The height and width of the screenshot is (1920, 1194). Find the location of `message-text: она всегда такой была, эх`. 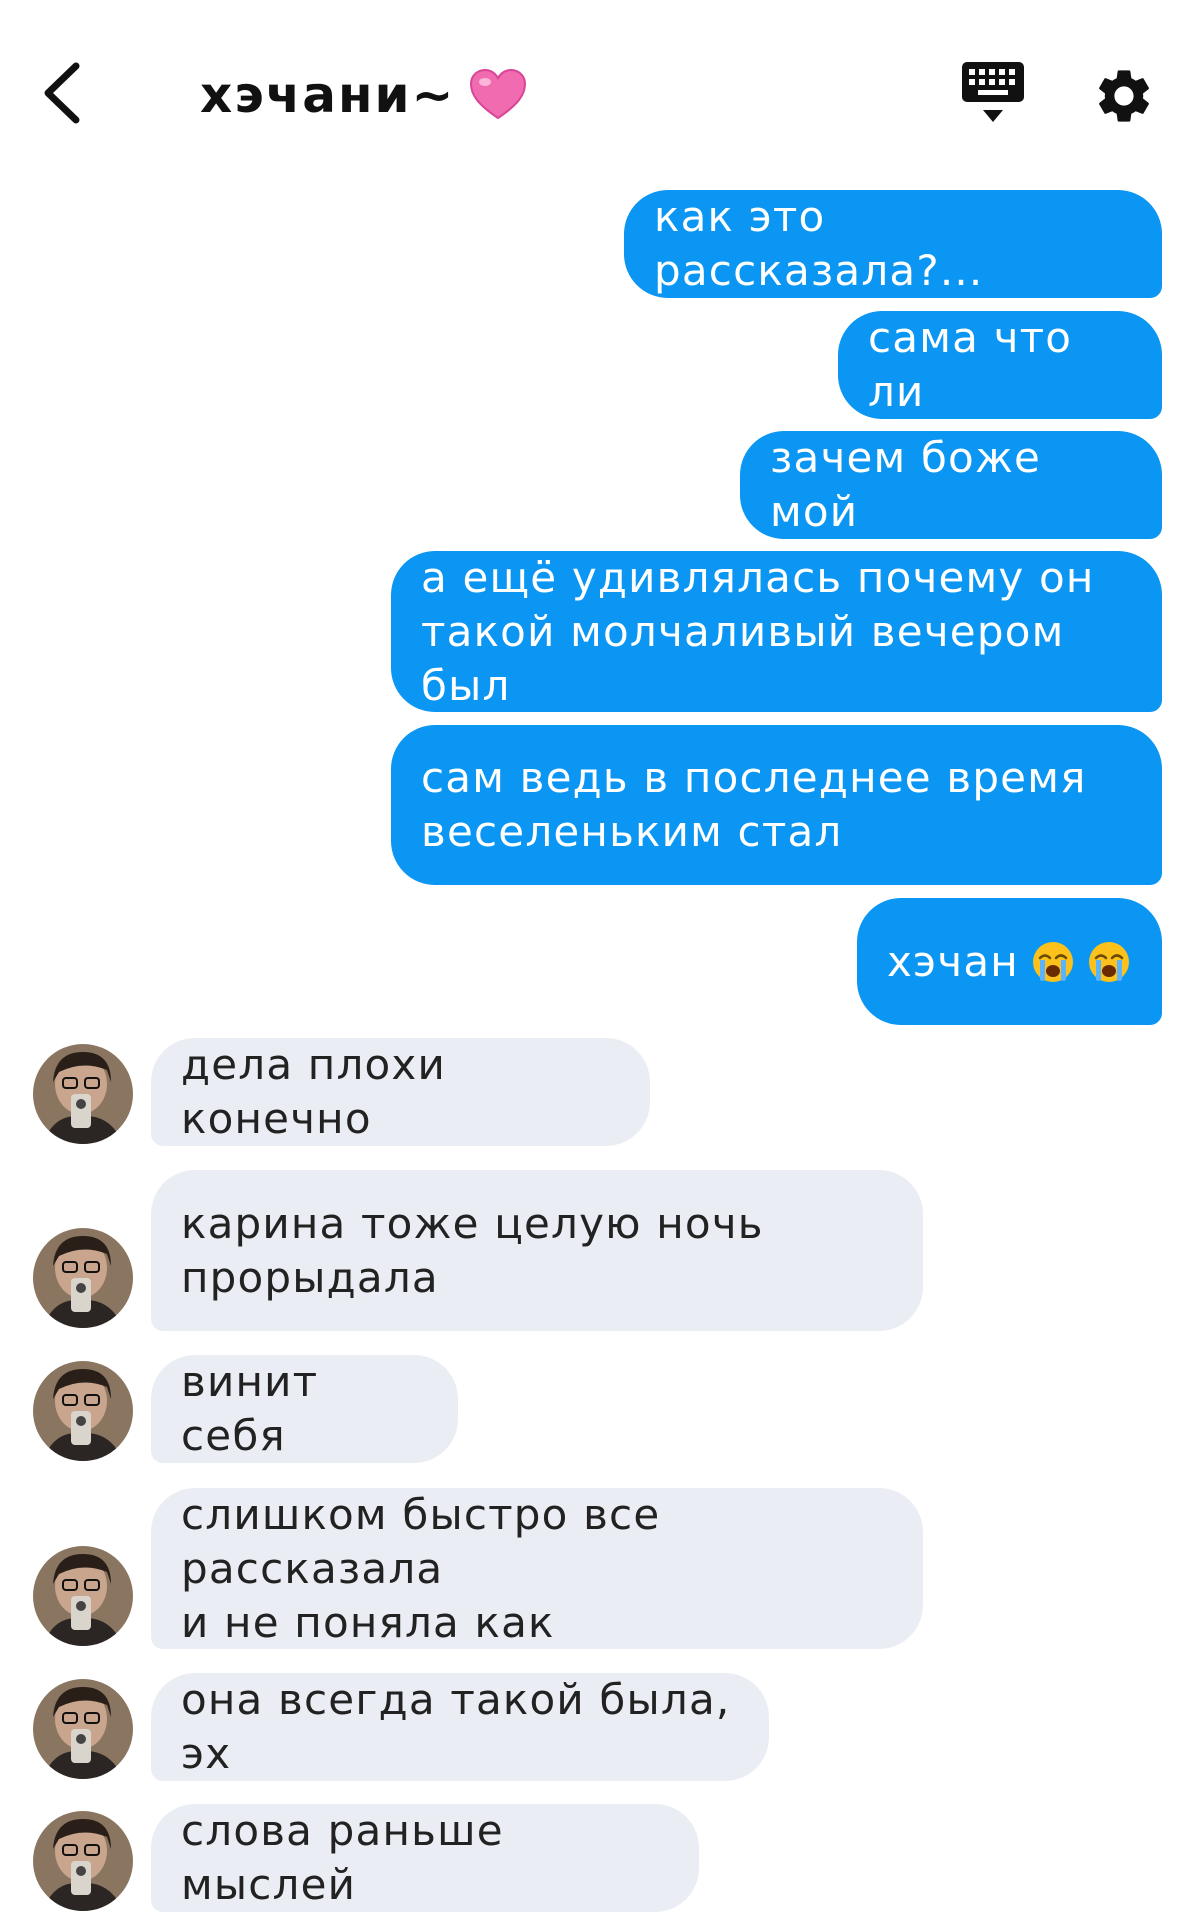

message-text: она всегда такой была, эх is located at coordinates (456, 1726).